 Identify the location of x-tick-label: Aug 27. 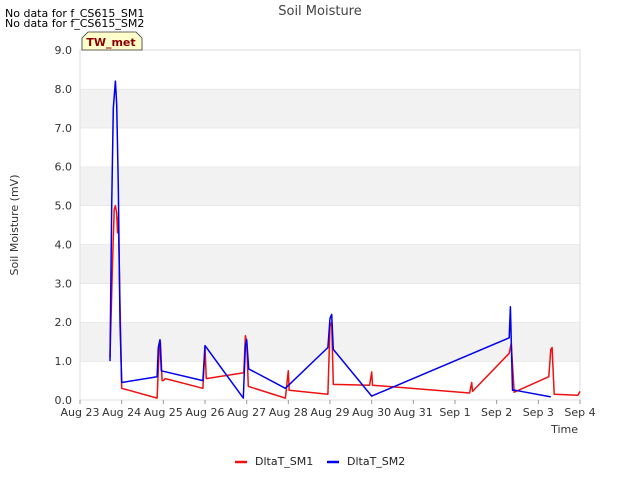
(246, 412).